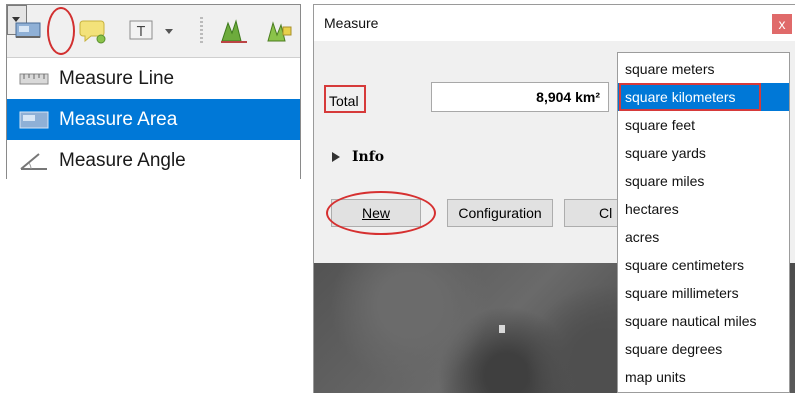 The height and width of the screenshot is (393, 795). I want to click on unit-option: map units, so click(703, 377).